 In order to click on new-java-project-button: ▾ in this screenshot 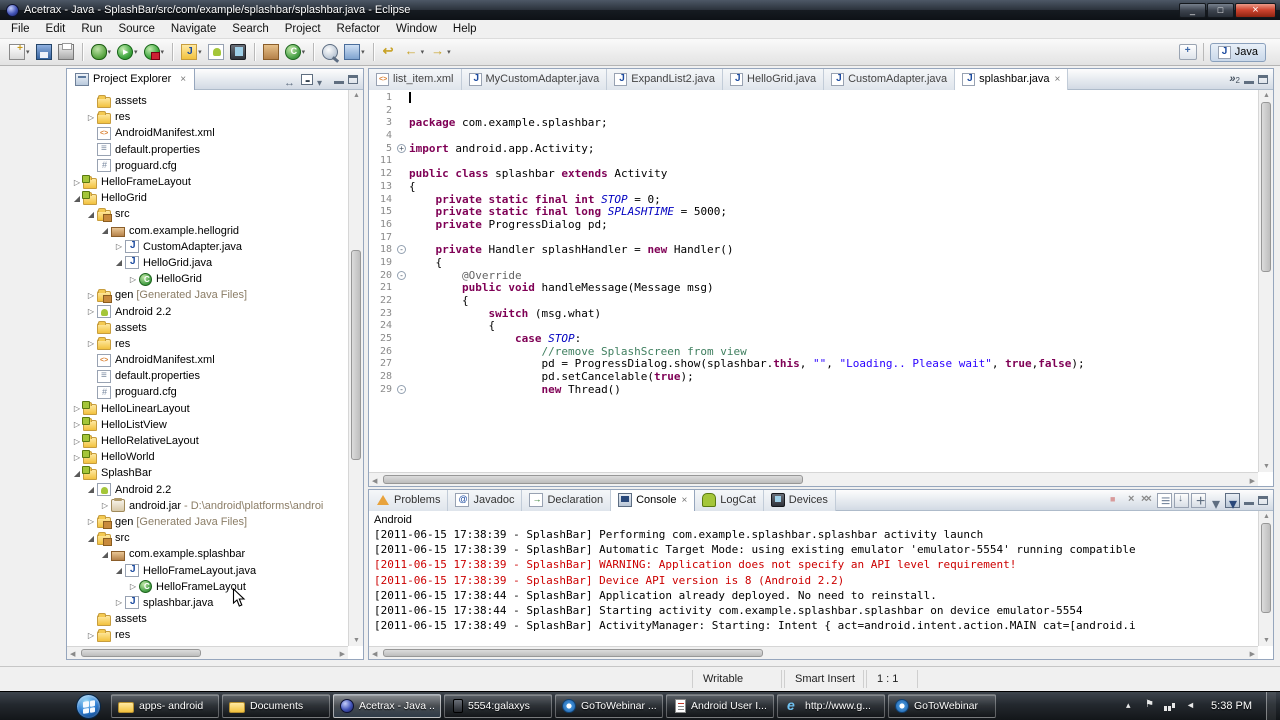, I will do `click(191, 52)`.